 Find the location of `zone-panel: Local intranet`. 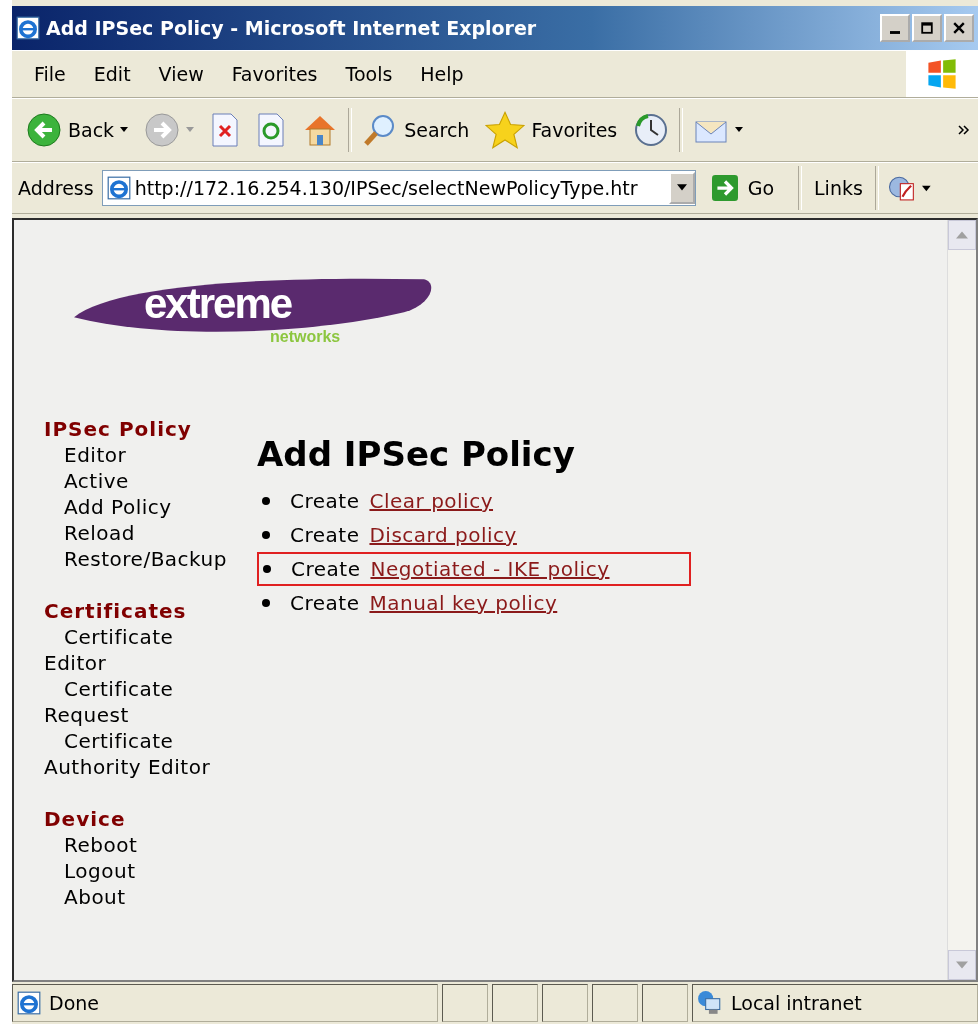

zone-panel: Local intranet is located at coordinates (835, 1003).